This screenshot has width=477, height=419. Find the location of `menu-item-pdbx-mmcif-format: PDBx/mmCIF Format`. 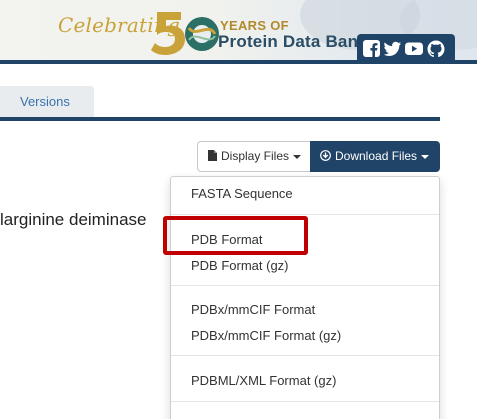

menu-item-pdbx-mmcif-format: PDBx/mmCIF Format is located at coordinates (253, 309).